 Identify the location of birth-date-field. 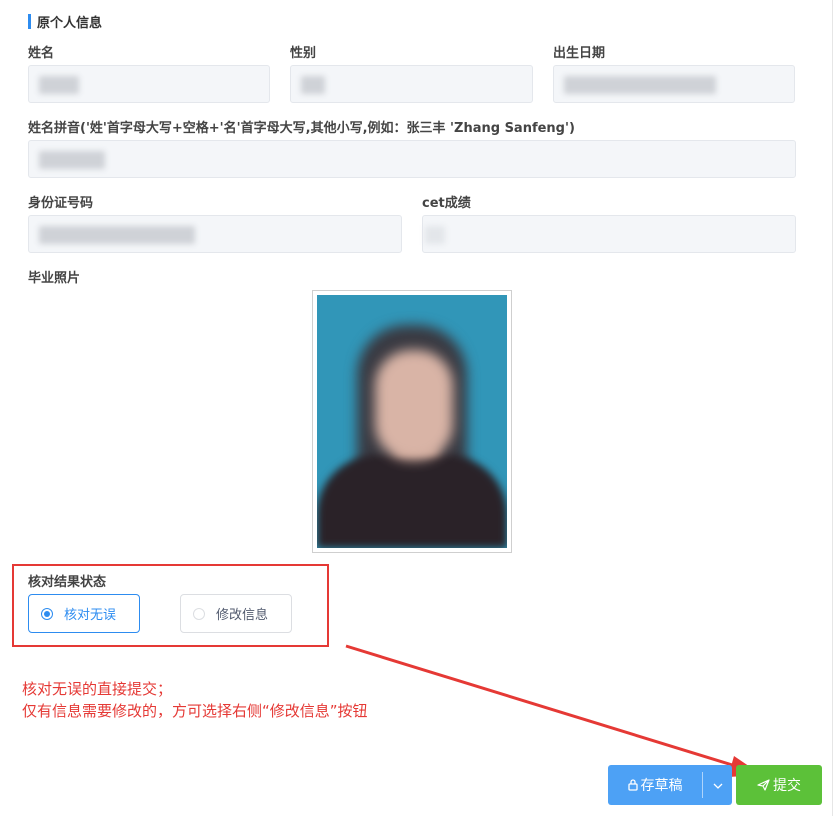
(674, 84).